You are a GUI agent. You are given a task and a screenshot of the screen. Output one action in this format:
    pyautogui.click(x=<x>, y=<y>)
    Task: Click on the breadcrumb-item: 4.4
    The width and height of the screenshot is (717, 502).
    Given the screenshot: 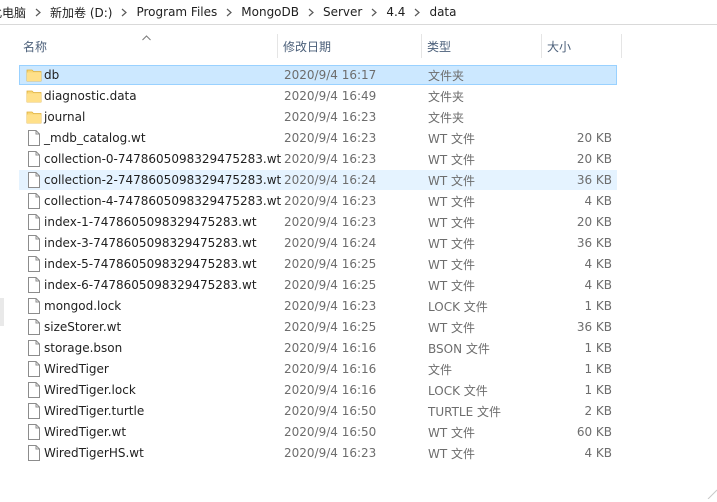 What is the action you would take?
    pyautogui.click(x=395, y=12)
    